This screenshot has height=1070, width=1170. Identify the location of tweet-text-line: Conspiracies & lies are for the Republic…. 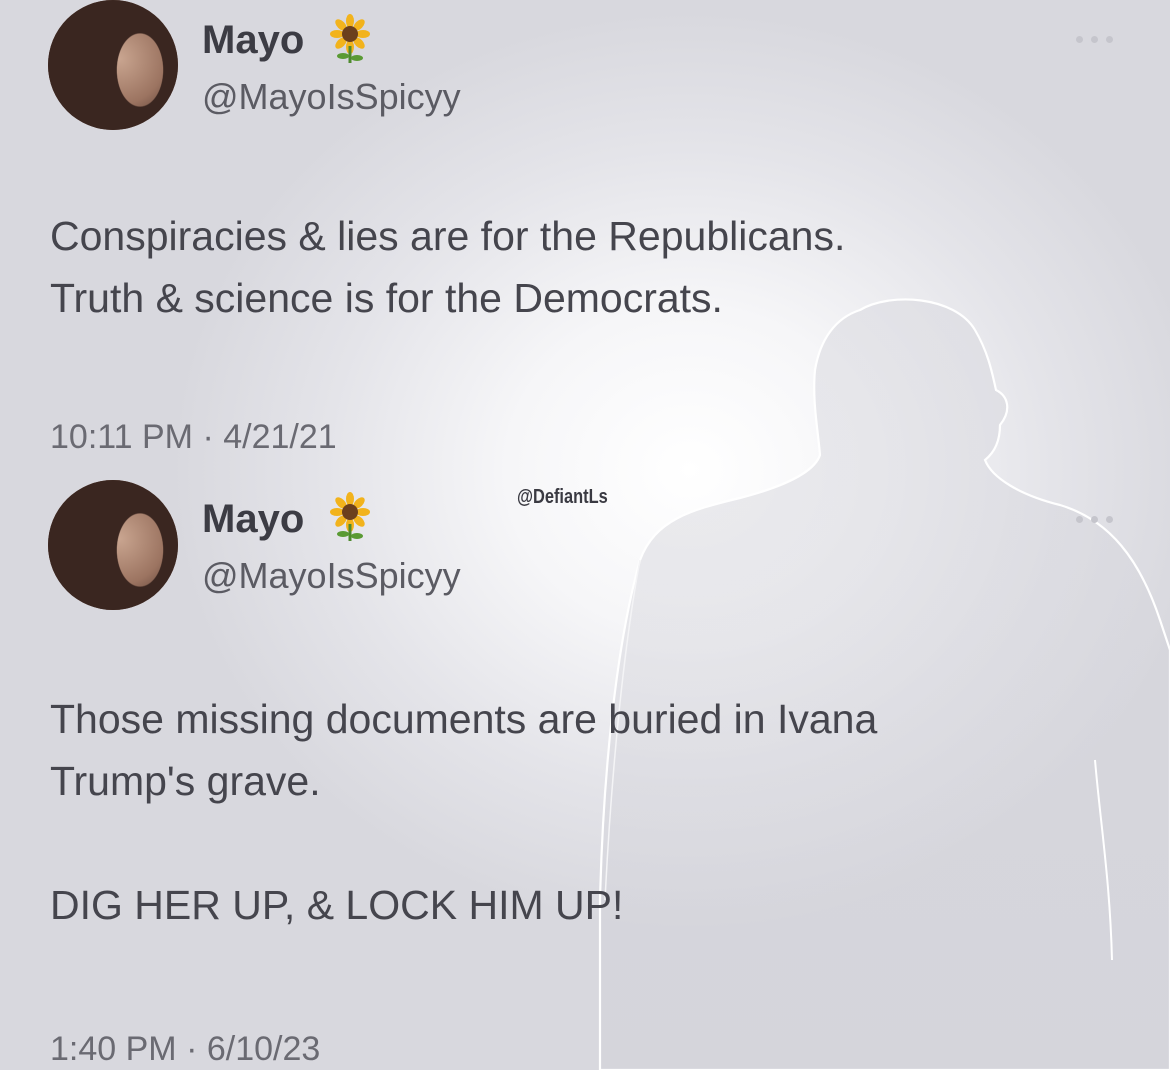
(448, 236).